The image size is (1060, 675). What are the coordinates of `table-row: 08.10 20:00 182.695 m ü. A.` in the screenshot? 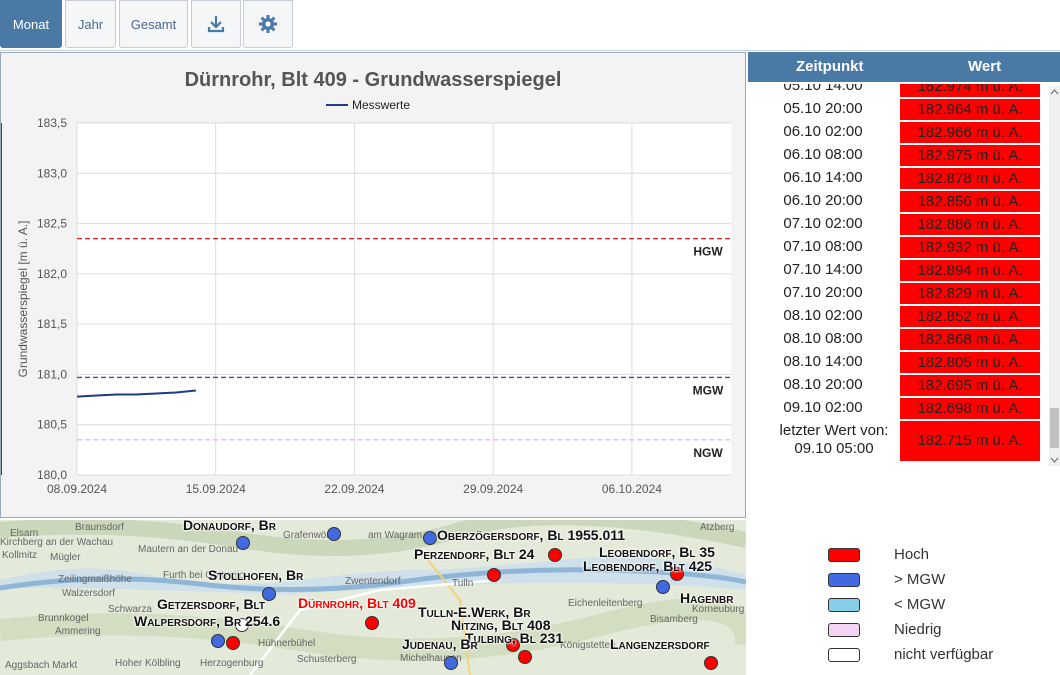 It's located at (898, 385).